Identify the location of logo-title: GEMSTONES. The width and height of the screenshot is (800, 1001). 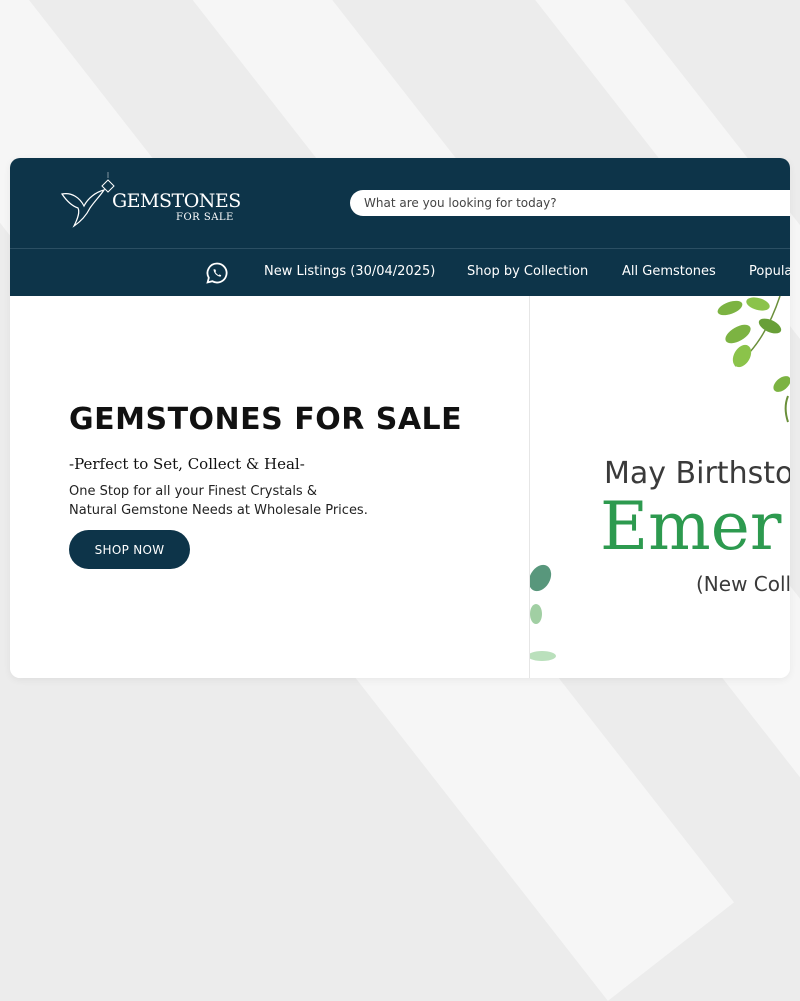
(176, 201).